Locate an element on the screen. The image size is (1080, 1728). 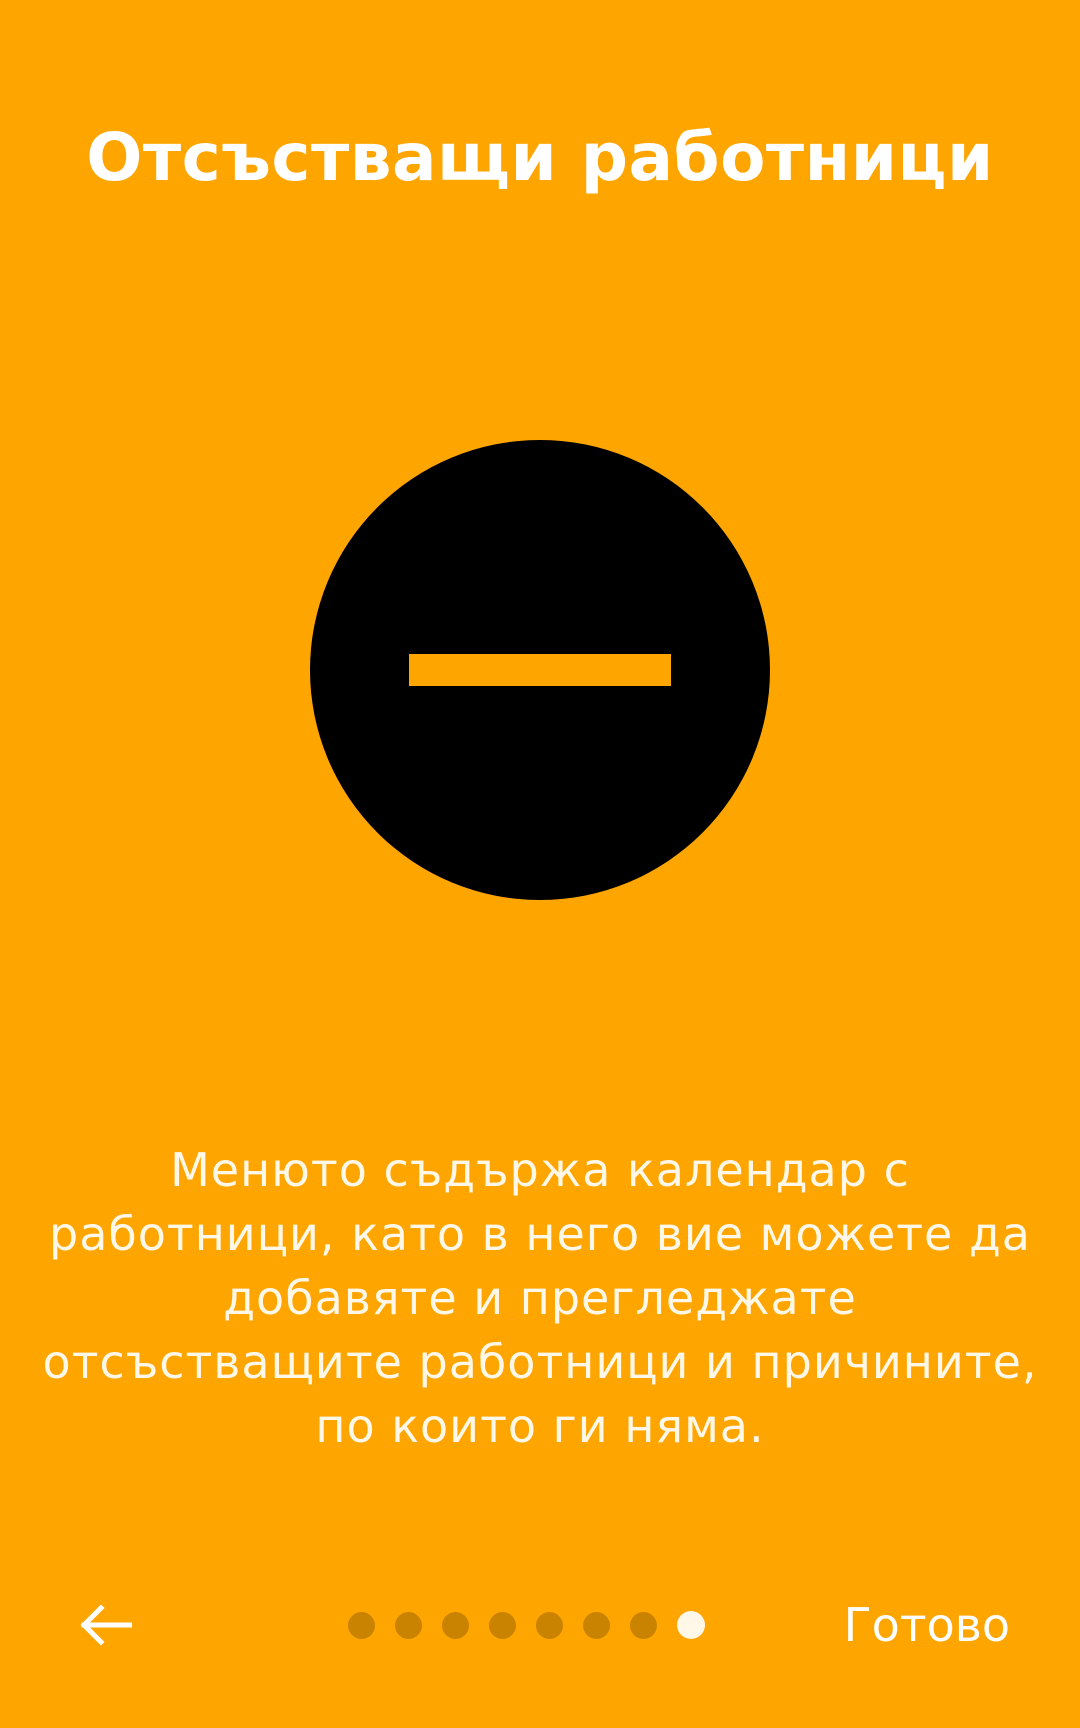
page-title: Отсъстващи работници is located at coordinates (540, 157).